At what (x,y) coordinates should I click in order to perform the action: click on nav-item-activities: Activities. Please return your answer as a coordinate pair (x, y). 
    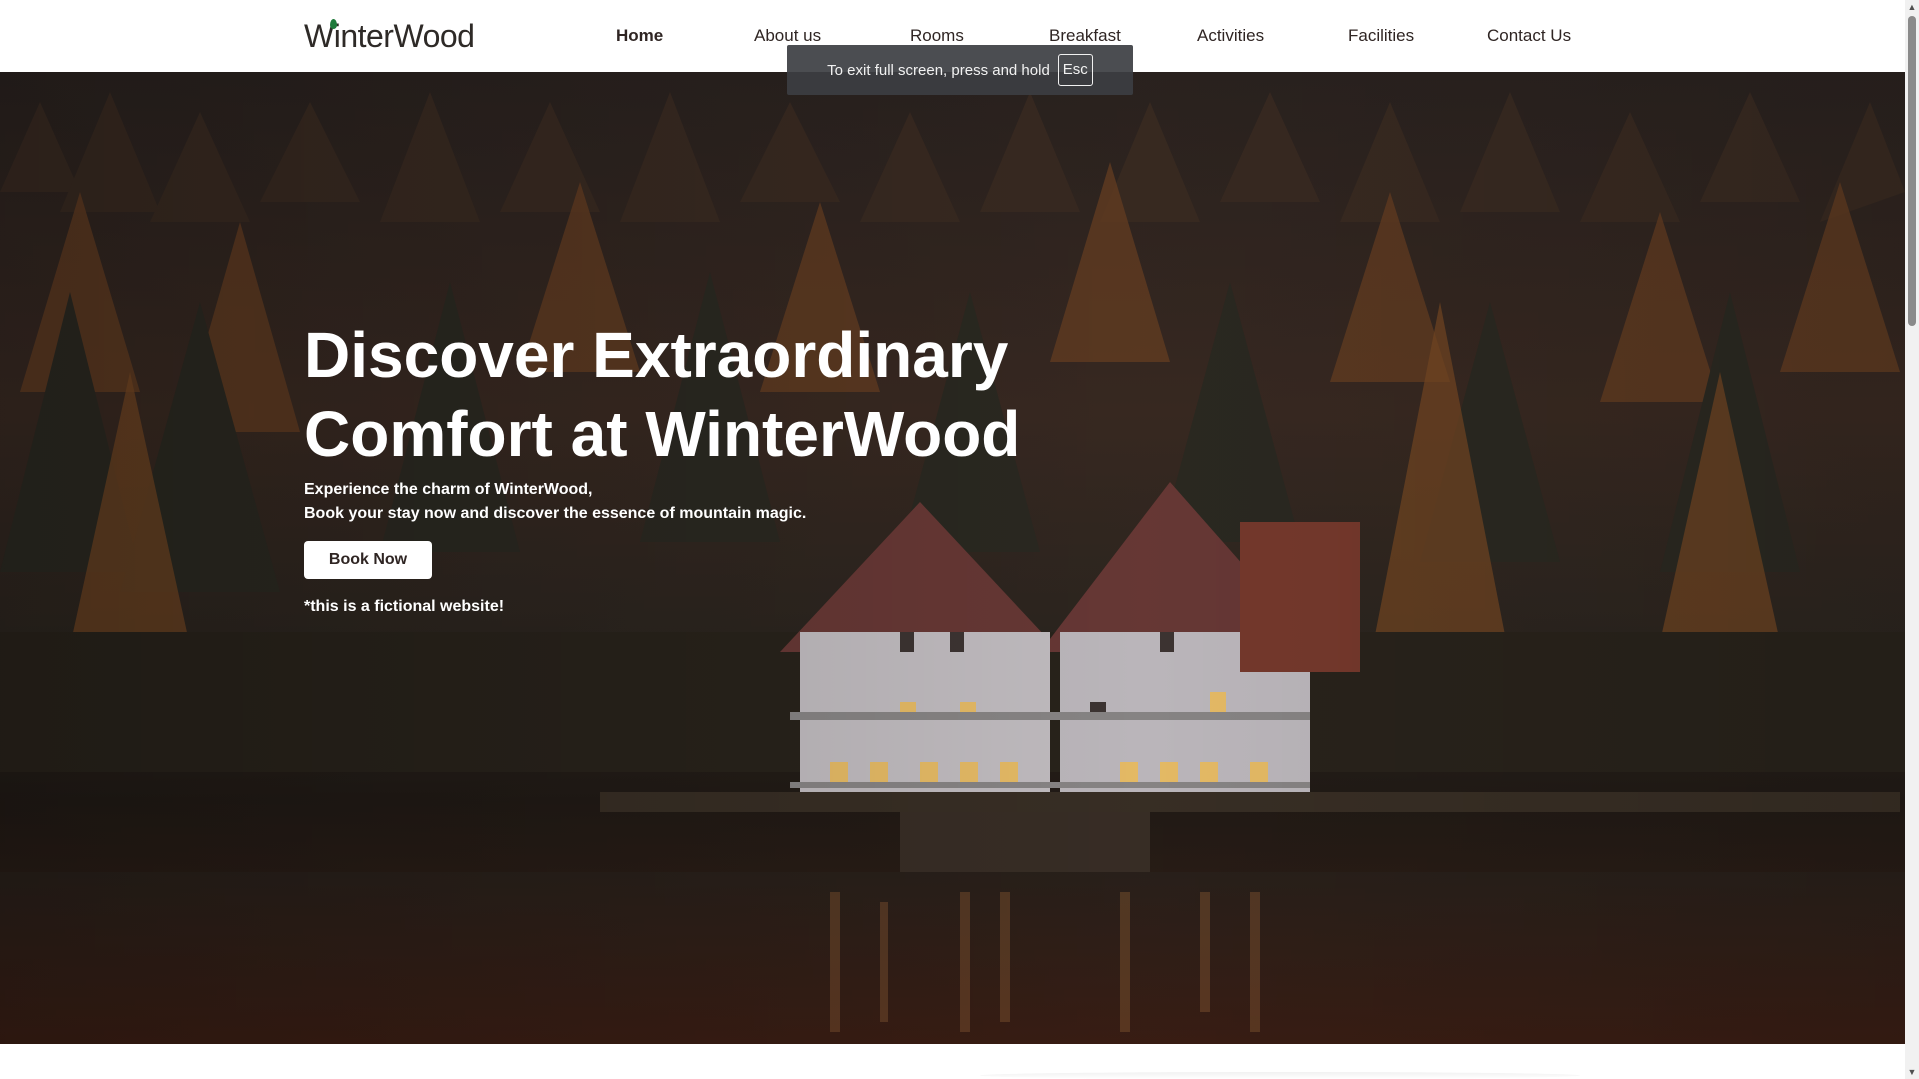
    Looking at the image, I should click on (1230, 36).